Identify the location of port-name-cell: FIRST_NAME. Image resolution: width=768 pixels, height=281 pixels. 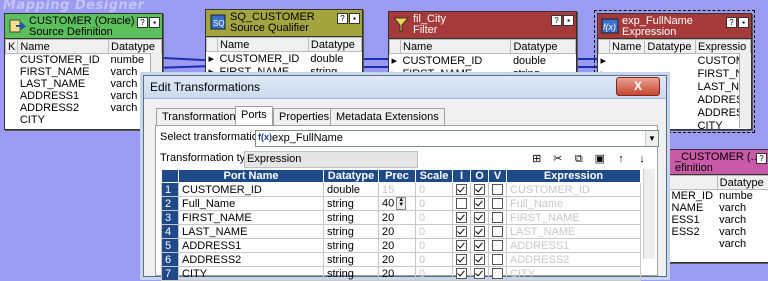
(251, 218).